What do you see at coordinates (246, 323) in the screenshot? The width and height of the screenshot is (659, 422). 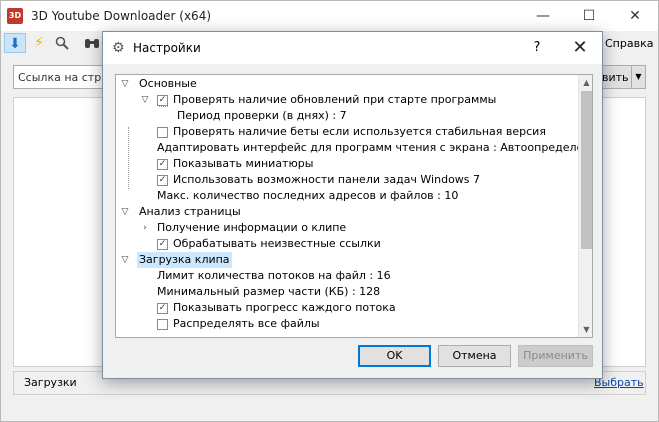 I see `tree-label: Распределять все файлы` at bounding box center [246, 323].